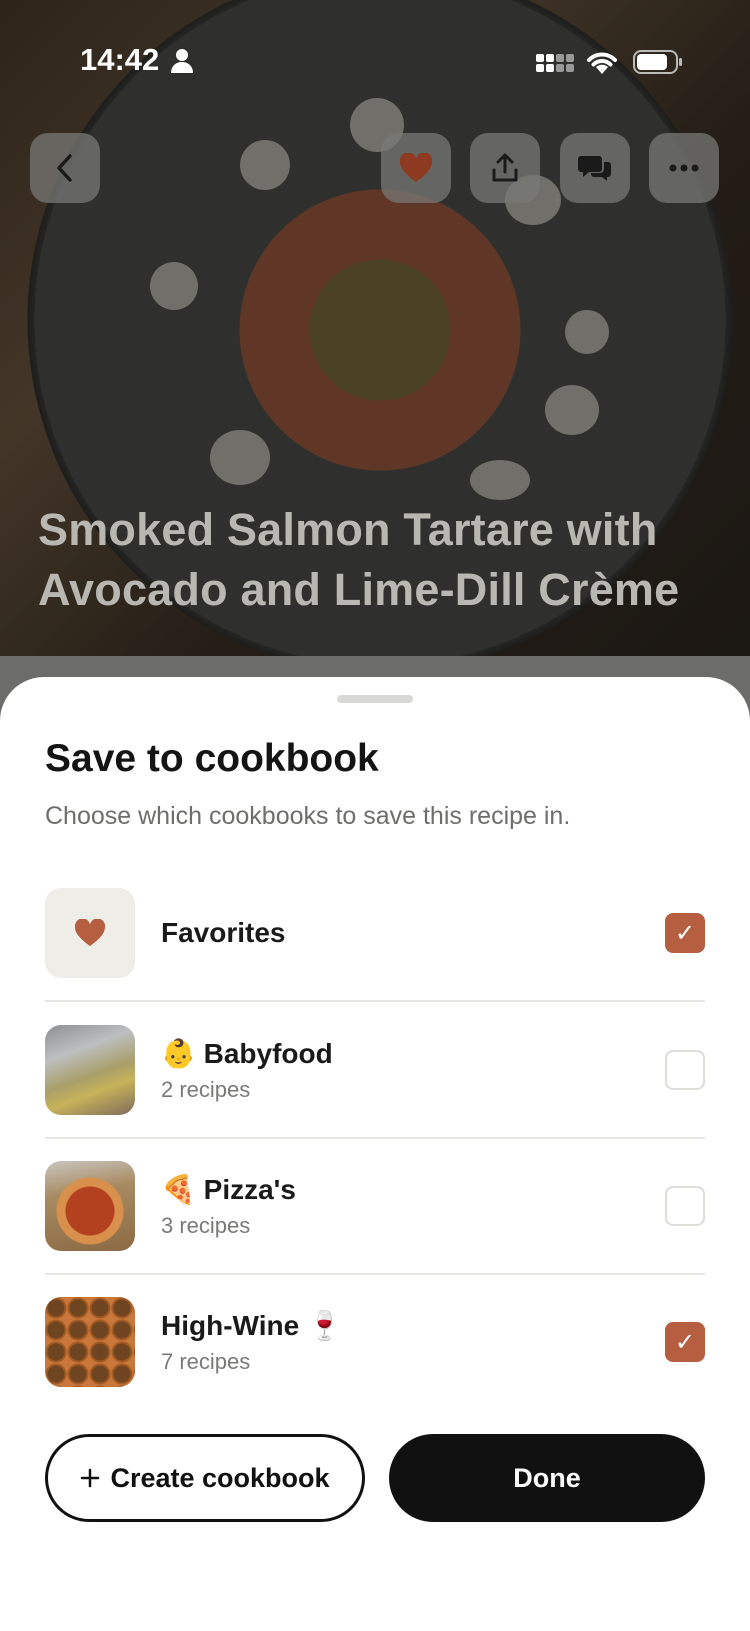  I want to click on more-button, so click(684, 168).